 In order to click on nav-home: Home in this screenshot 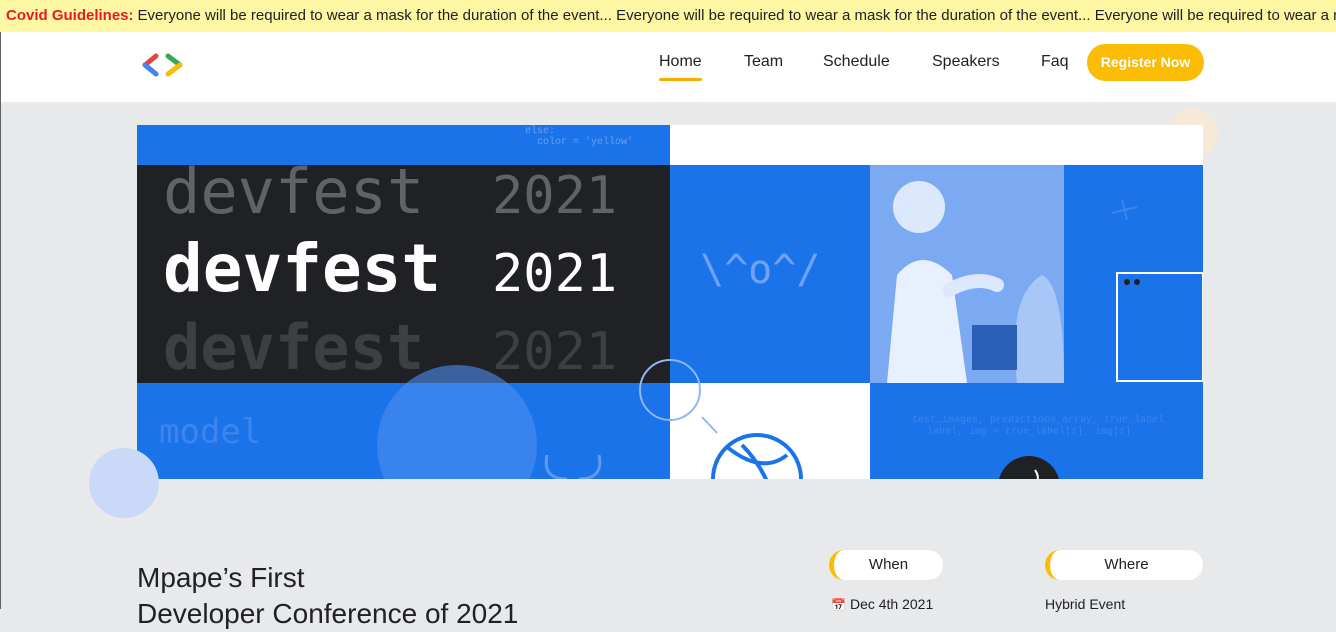, I will do `click(680, 66)`.